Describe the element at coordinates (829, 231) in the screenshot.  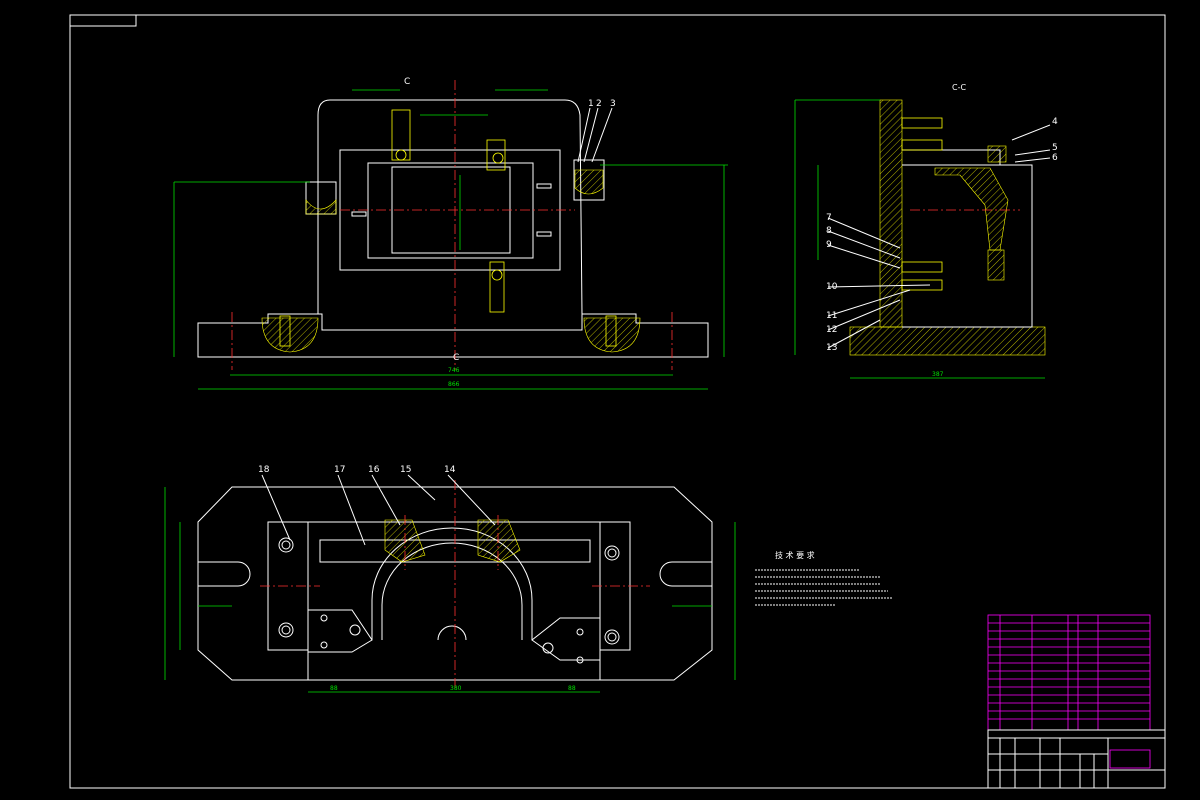
I see `balloon-8: 8` at that location.